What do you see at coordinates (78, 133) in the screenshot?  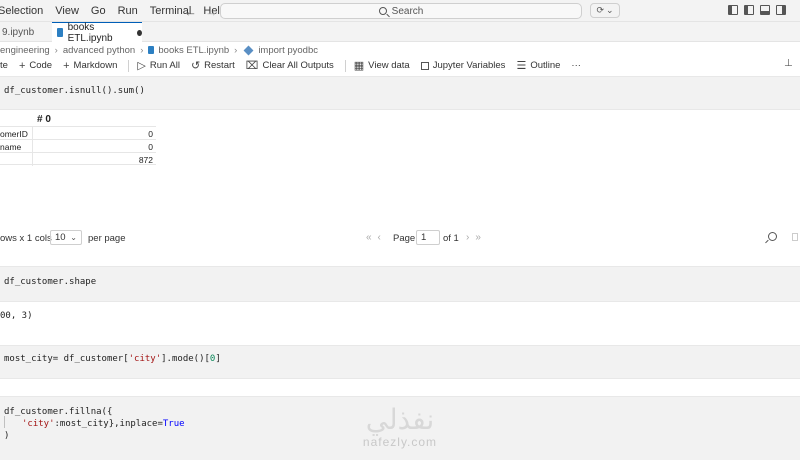 I see `table-row: omerID 0` at bounding box center [78, 133].